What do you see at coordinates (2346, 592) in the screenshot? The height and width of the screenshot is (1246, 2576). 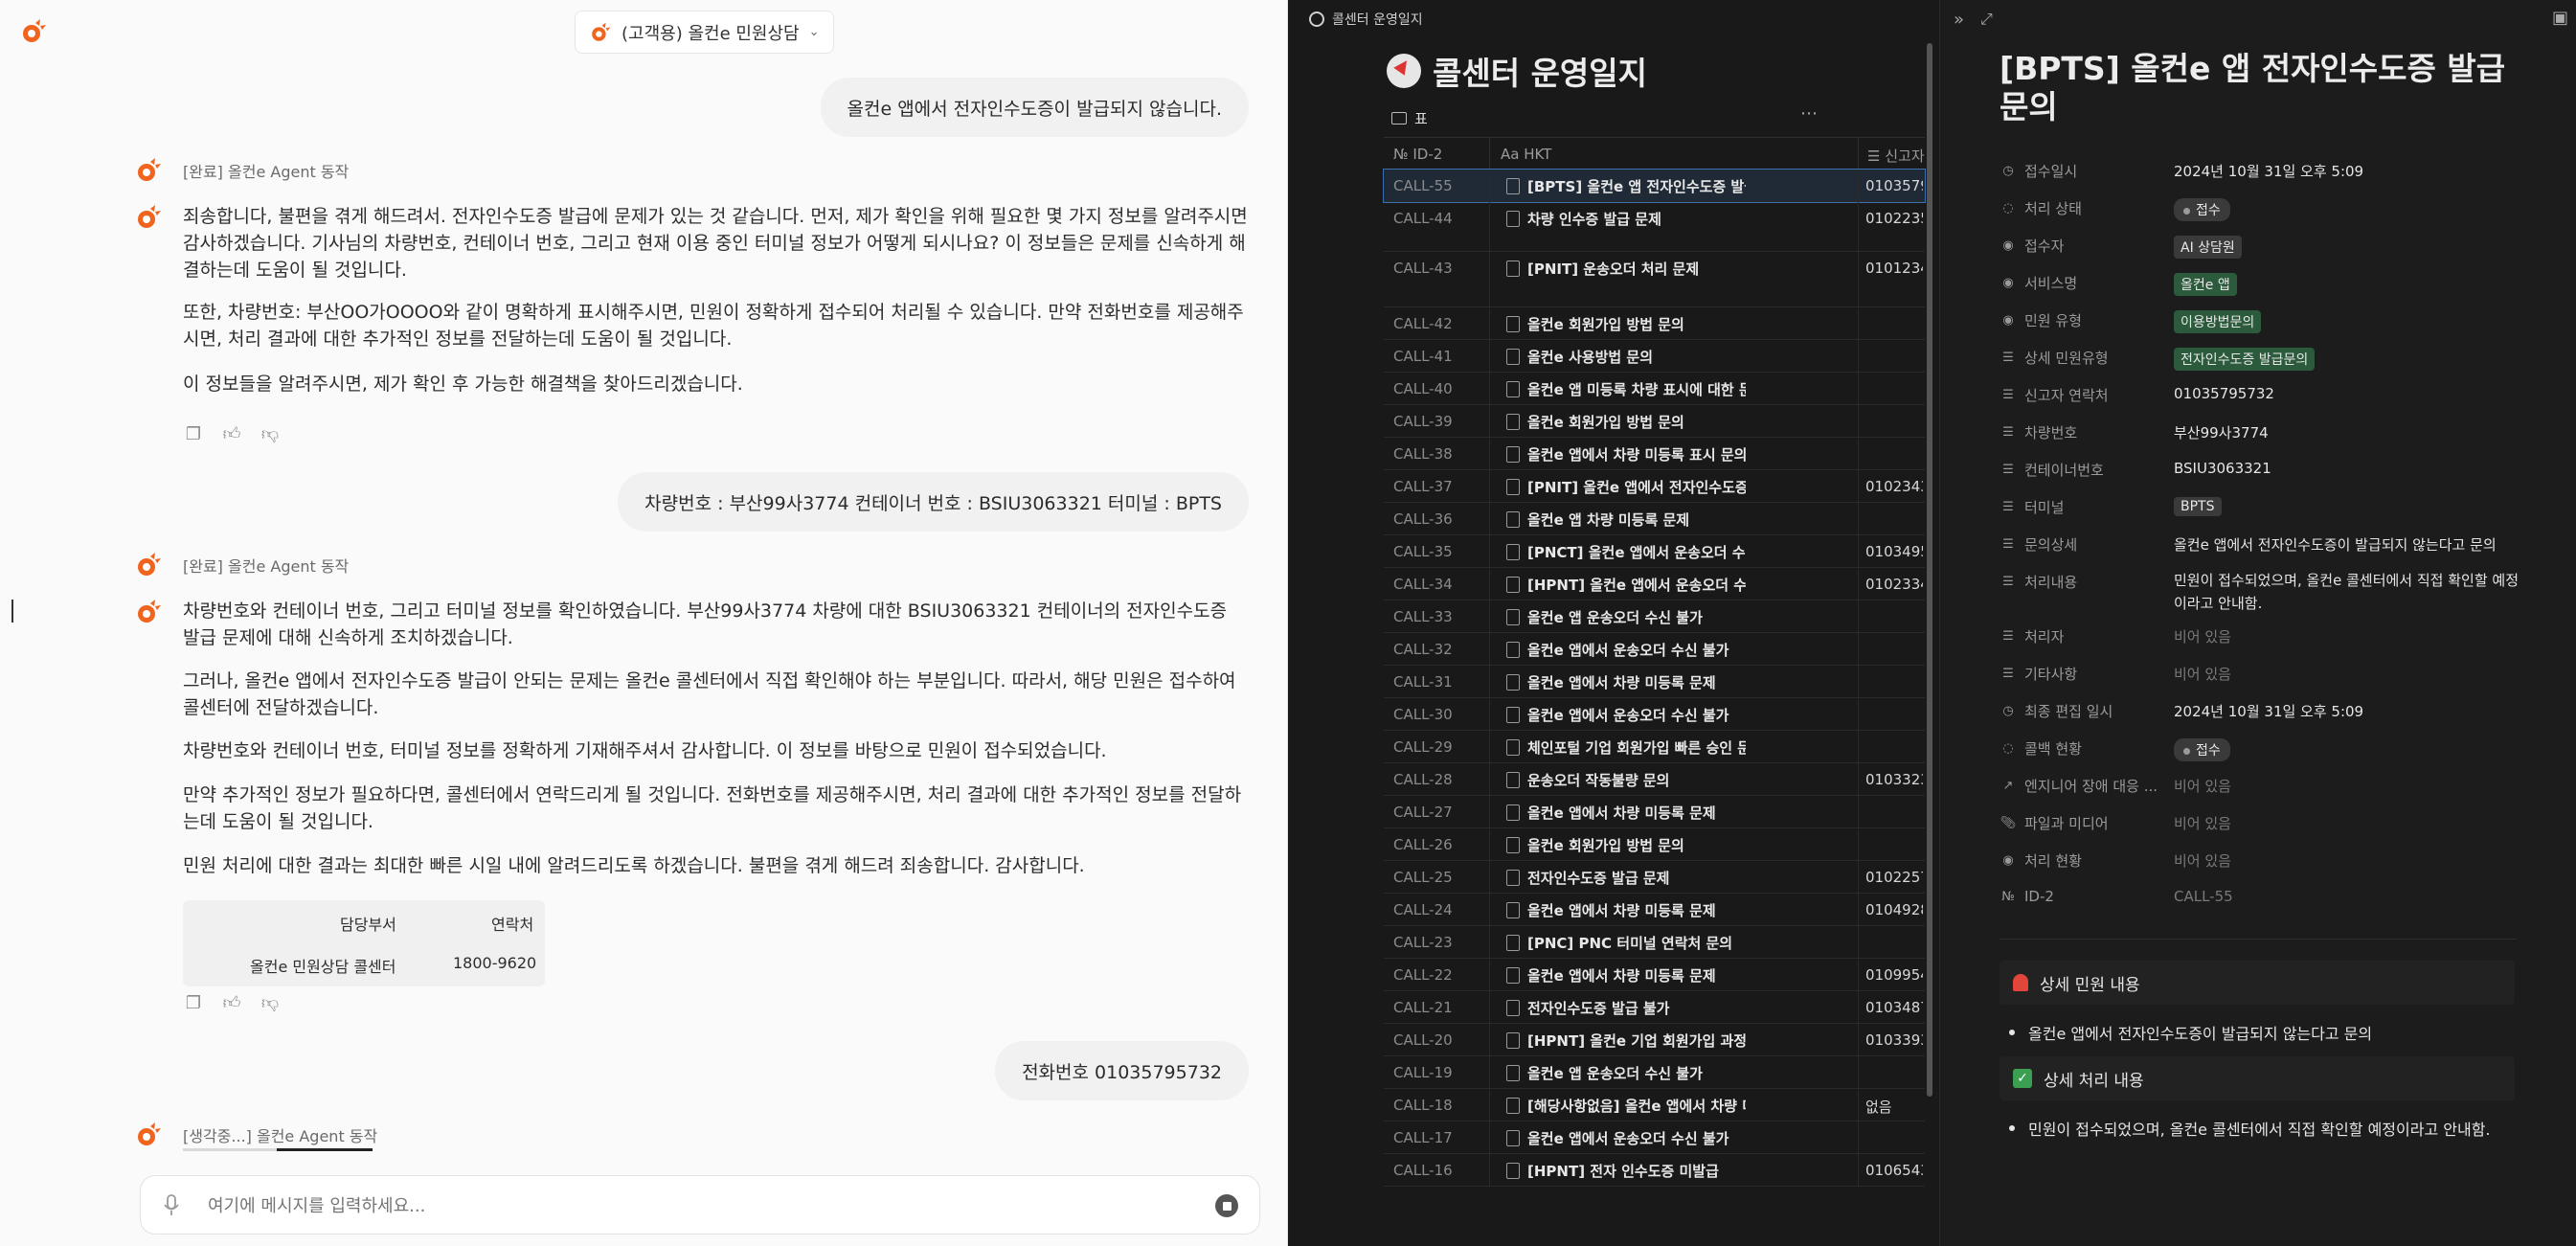 I see `property-value: 민원이 접수되었으며, 올컨e 콜센터에서 직접 확인할 예정이라고 안내함.` at bounding box center [2346, 592].